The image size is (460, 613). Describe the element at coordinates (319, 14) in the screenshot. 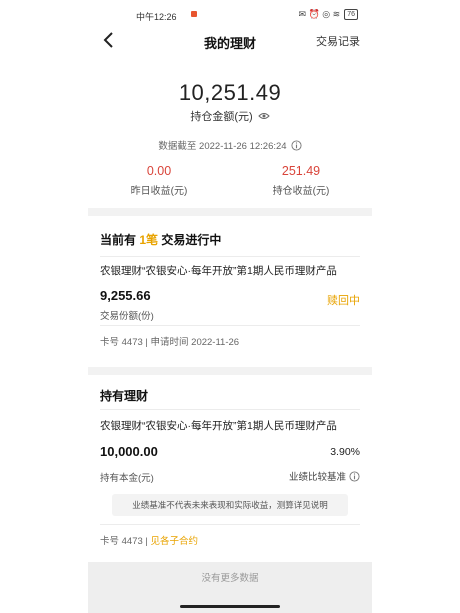

I see `status-glyphs: ✉ ⏰ ◎ ≋` at that location.